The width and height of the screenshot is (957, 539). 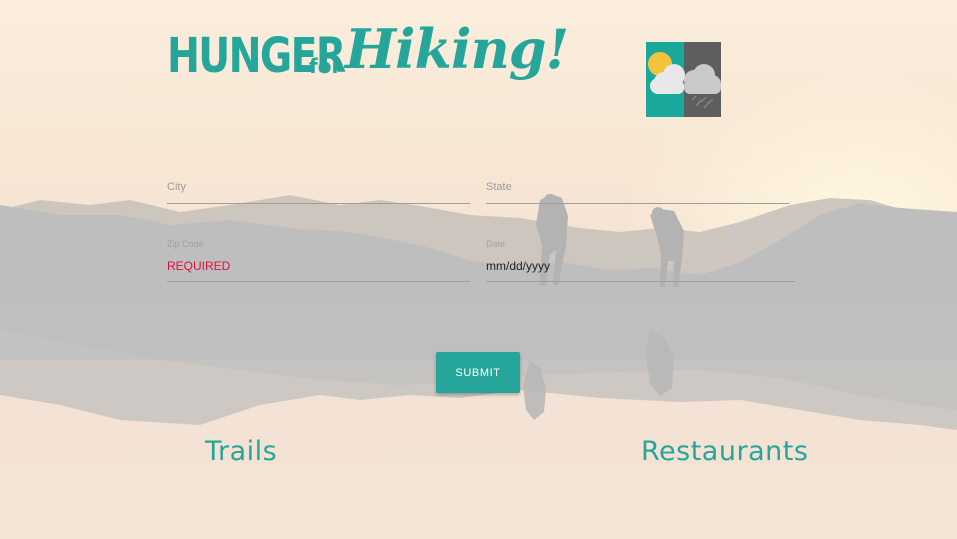 What do you see at coordinates (325, 66) in the screenshot?
I see `logo-word-for: for` at bounding box center [325, 66].